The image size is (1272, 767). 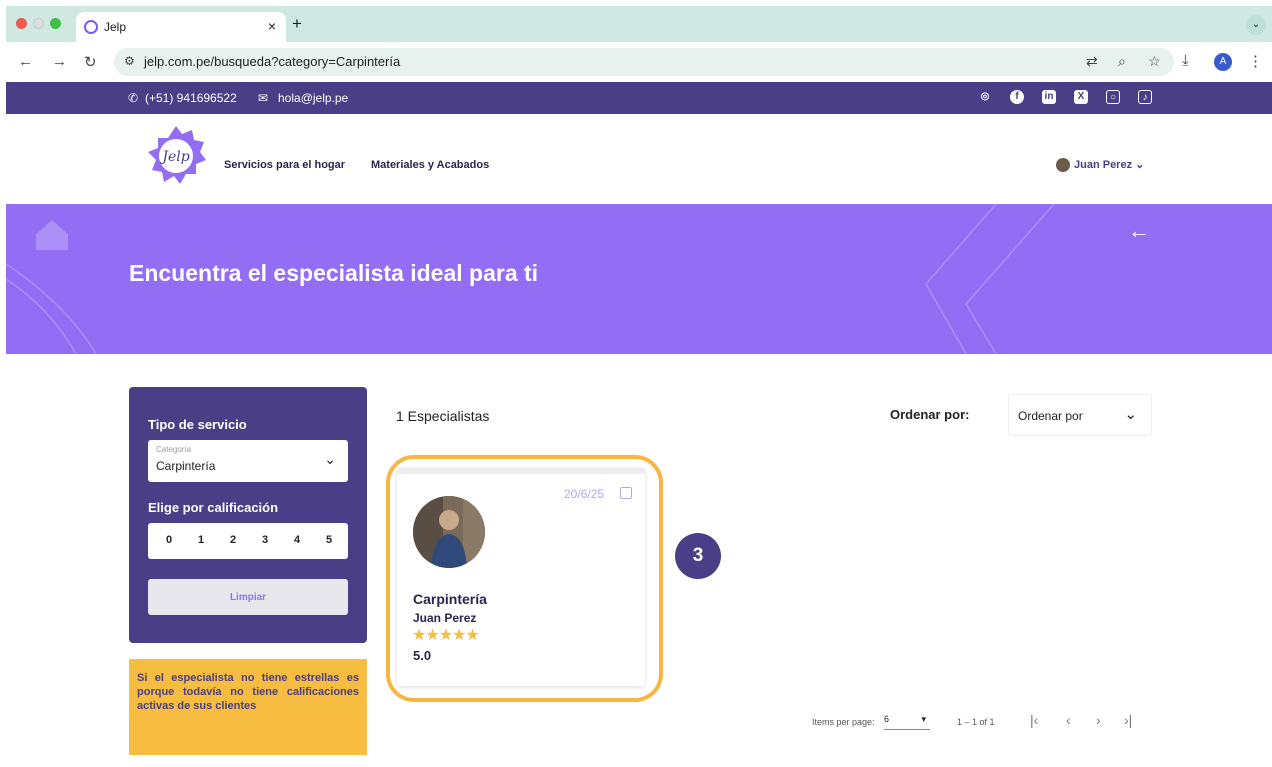 I want to click on close-window-button, so click(x=21, y=23).